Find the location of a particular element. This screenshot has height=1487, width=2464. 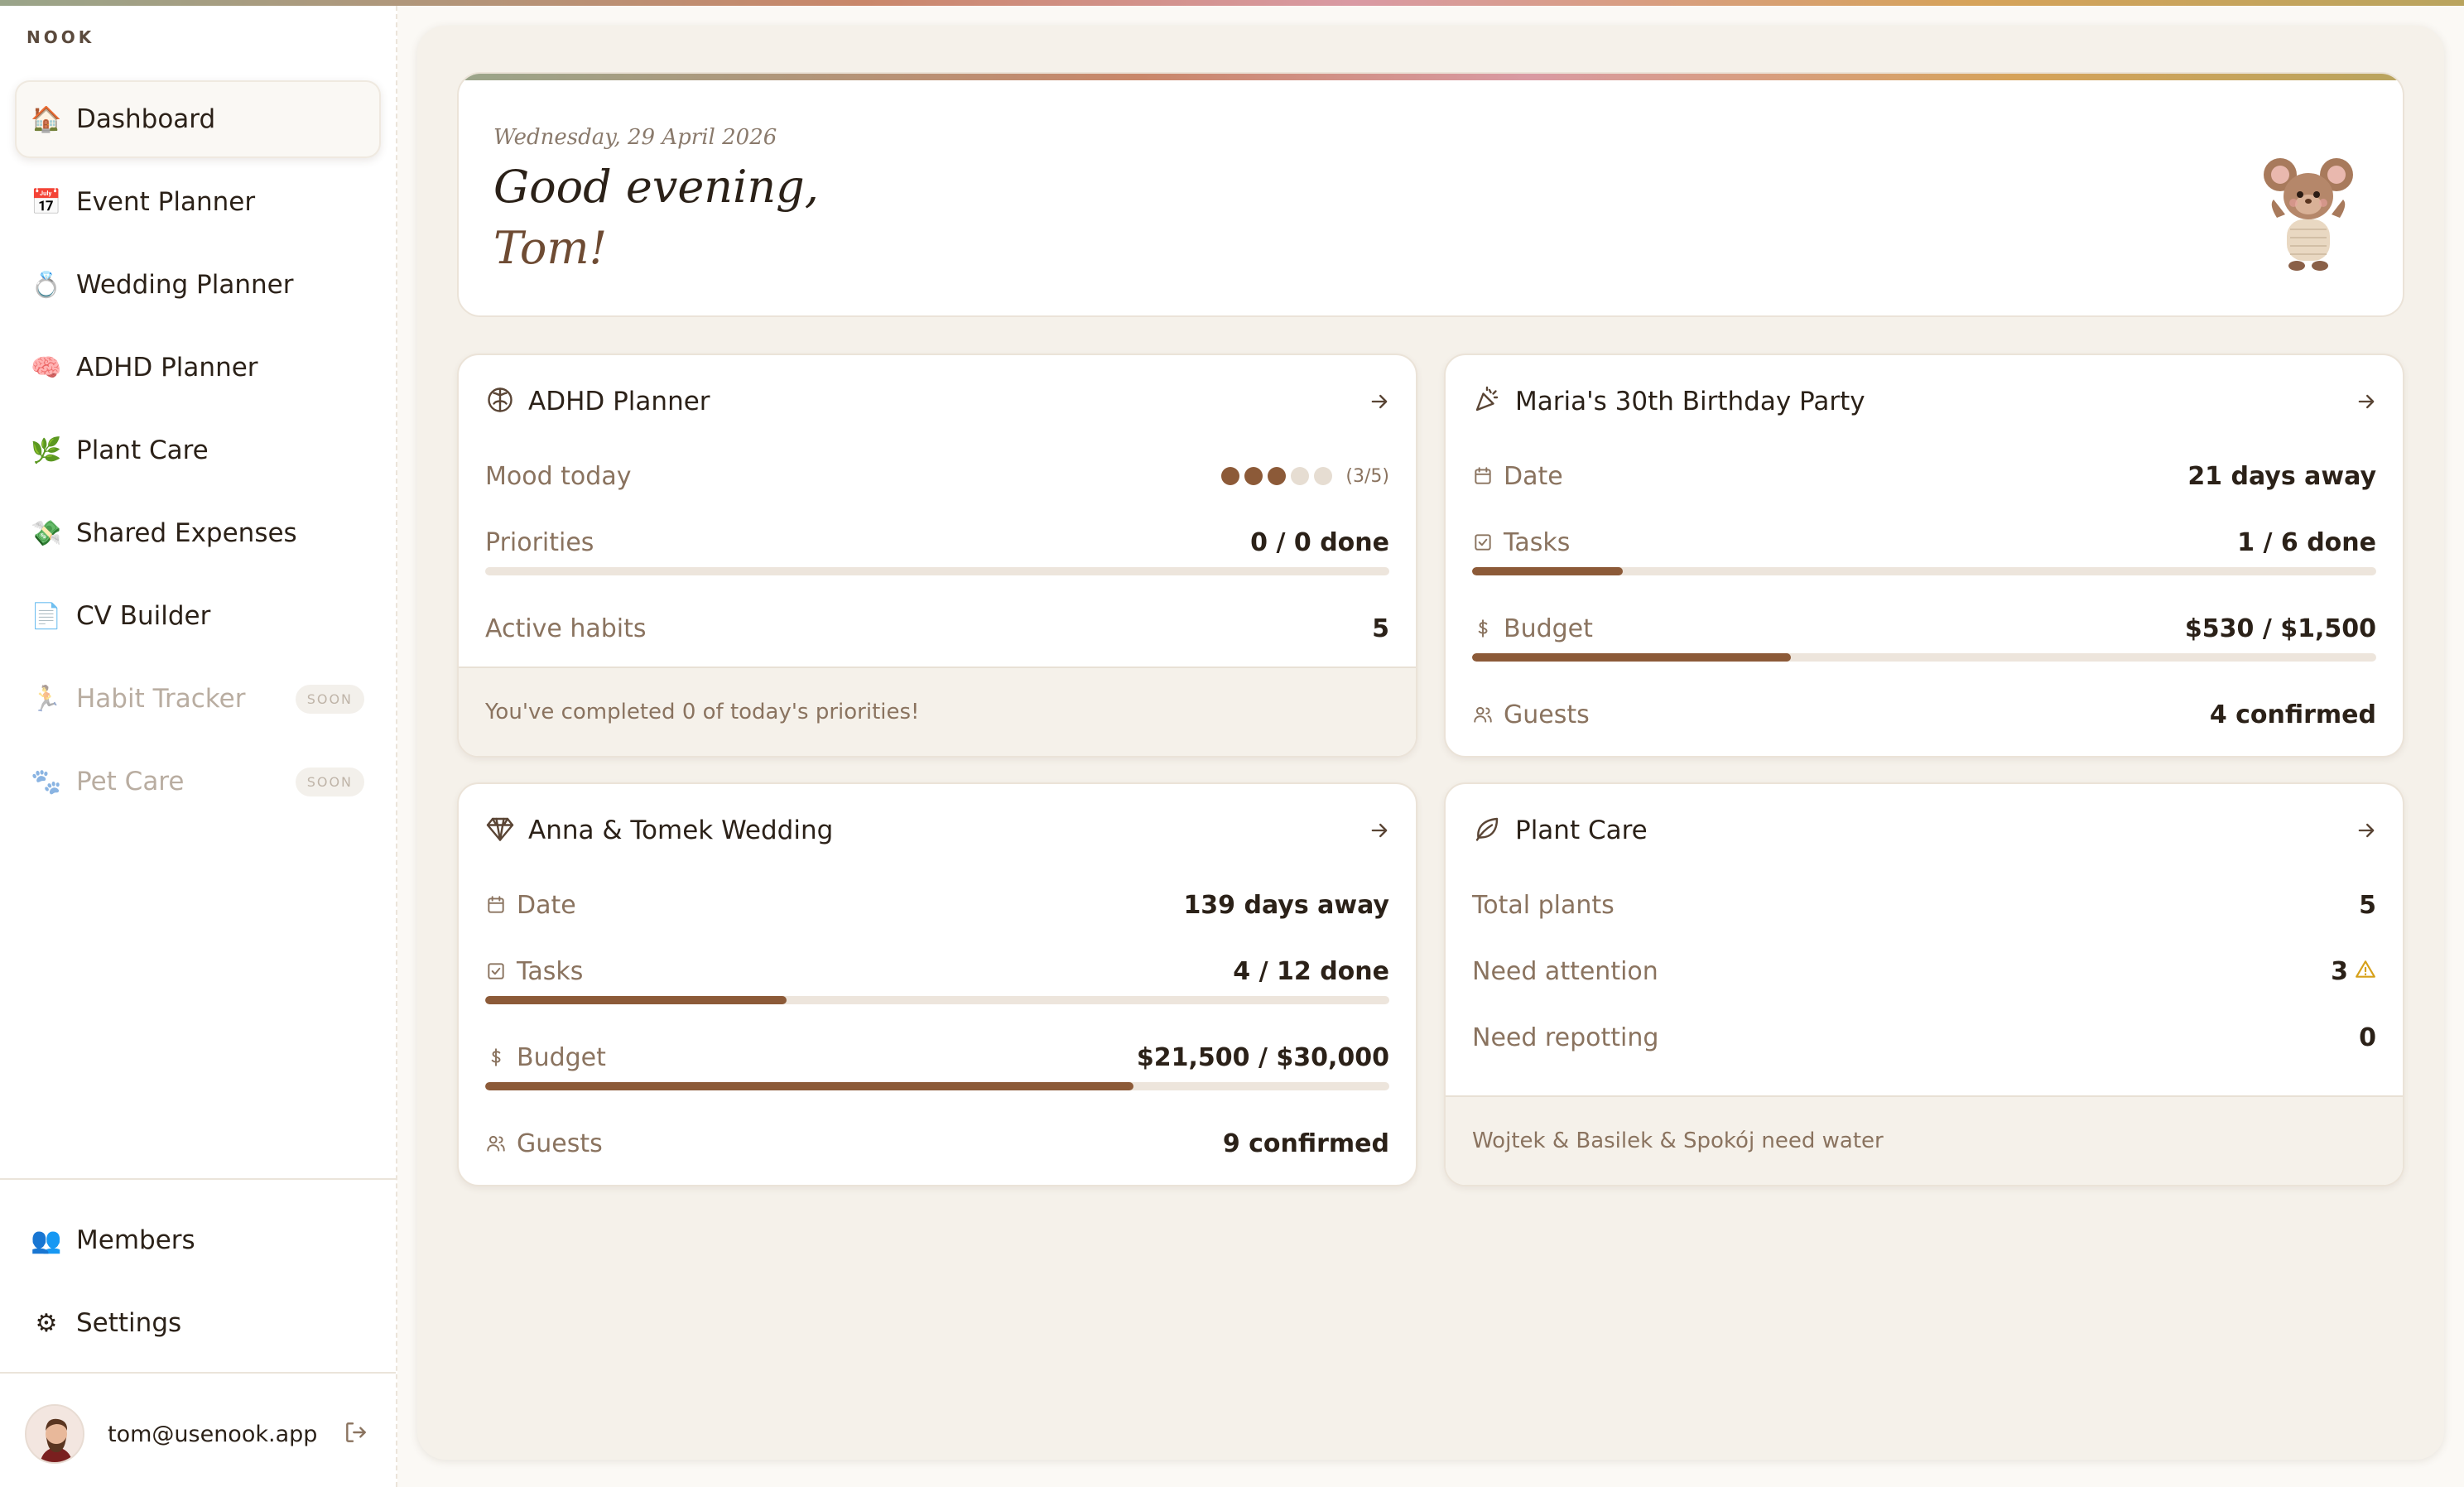

sidebar-item-cv-builder: 📄 CV Builder is located at coordinates (198, 616).